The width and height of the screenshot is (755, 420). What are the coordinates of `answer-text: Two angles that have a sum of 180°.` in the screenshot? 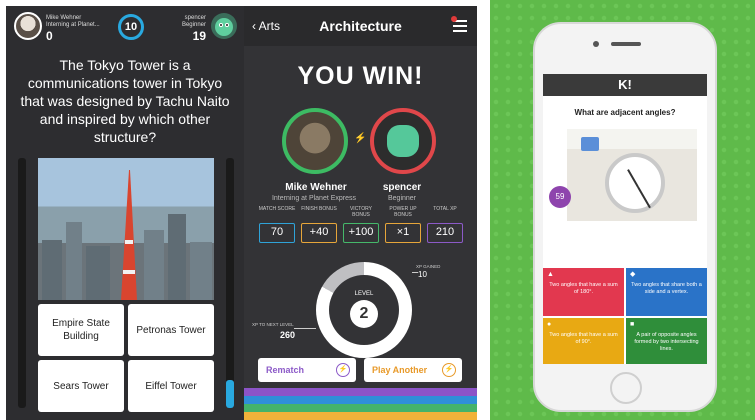 It's located at (583, 288).